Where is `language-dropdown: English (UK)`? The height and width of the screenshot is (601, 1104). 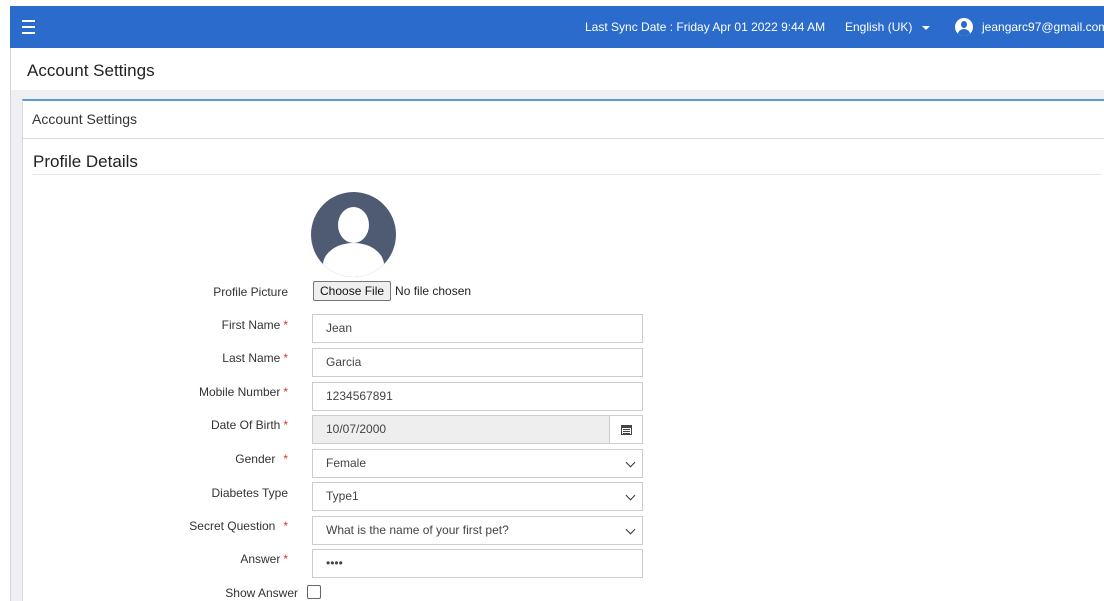
language-dropdown: English (UK) is located at coordinates (888, 27).